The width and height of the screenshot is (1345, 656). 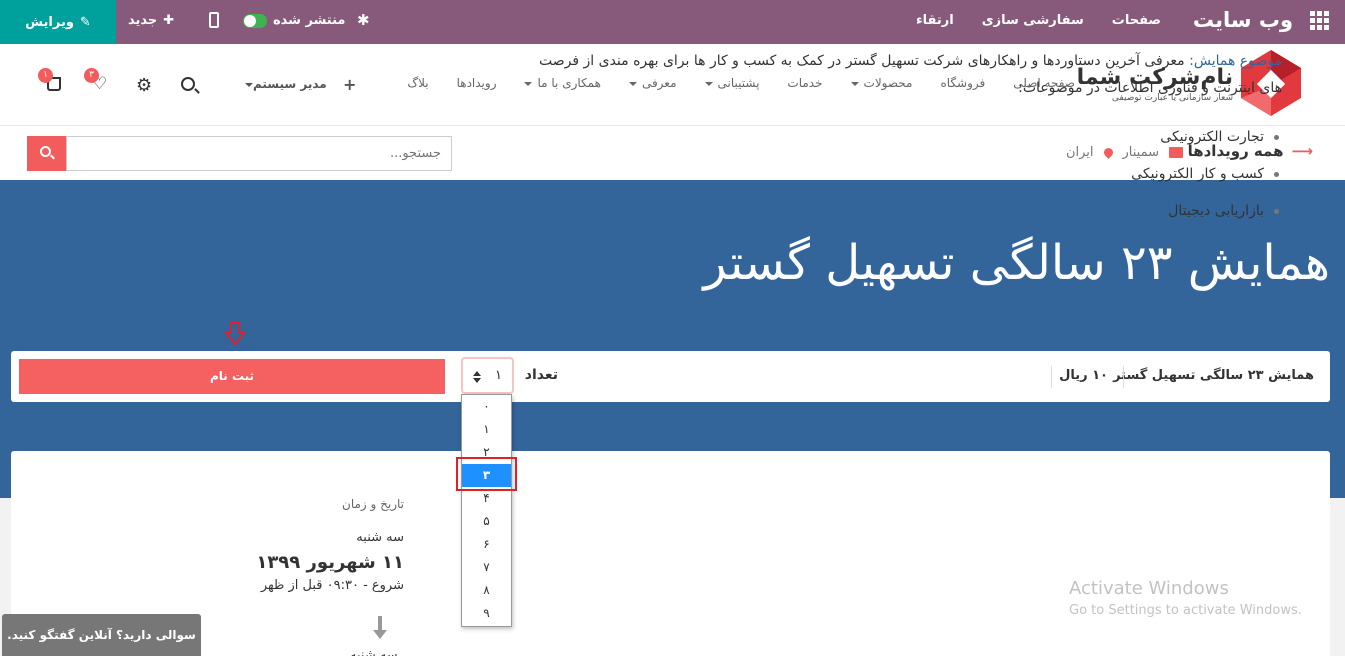 What do you see at coordinates (1083, 375) in the screenshot?
I see `ticket-price: ۱۰ ریال` at bounding box center [1083, 375].